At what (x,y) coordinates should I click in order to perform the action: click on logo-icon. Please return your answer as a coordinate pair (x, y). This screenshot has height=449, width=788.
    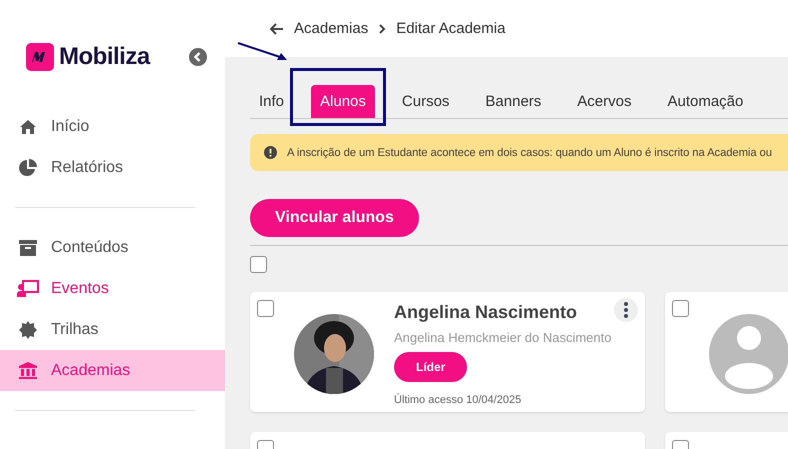
    Looking at the image, I should click on (40, 57).